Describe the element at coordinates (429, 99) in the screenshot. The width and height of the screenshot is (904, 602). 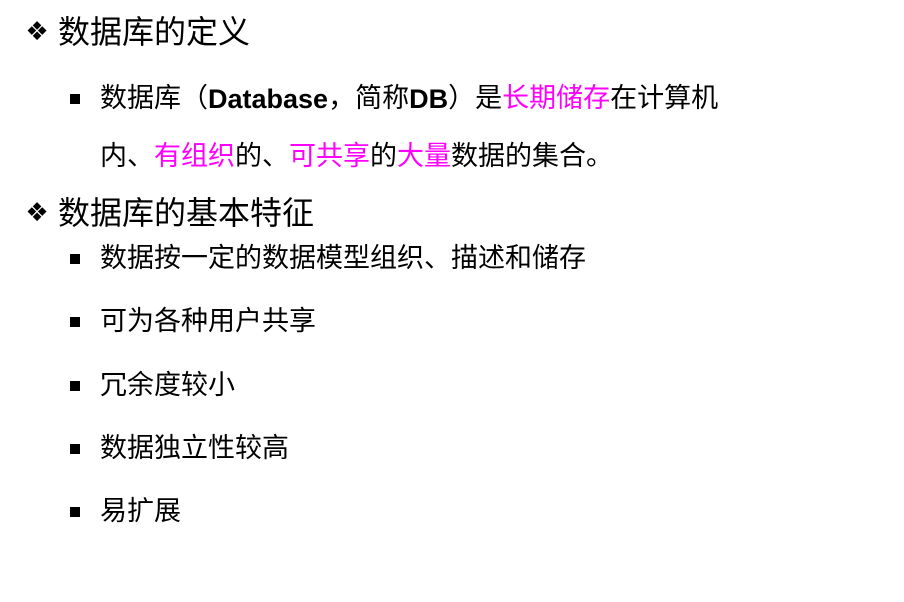
I see `def-latin-abbr: DB` at that location.